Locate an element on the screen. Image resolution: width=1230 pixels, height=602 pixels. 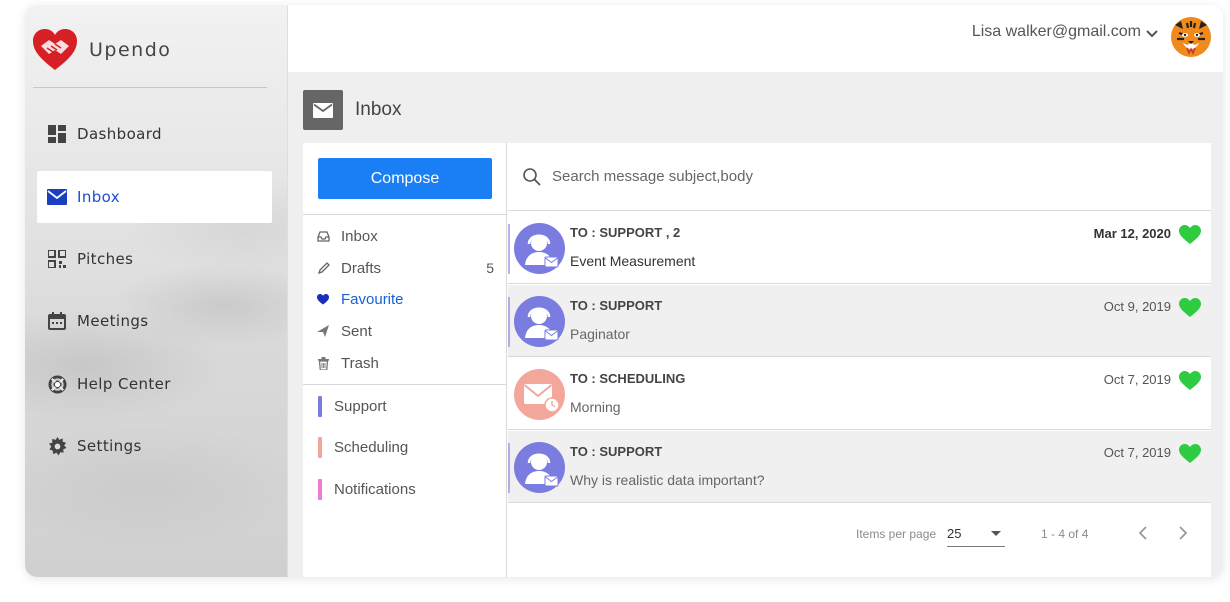
items-per-page-label: Items per page is located at coordinates (896, 534).